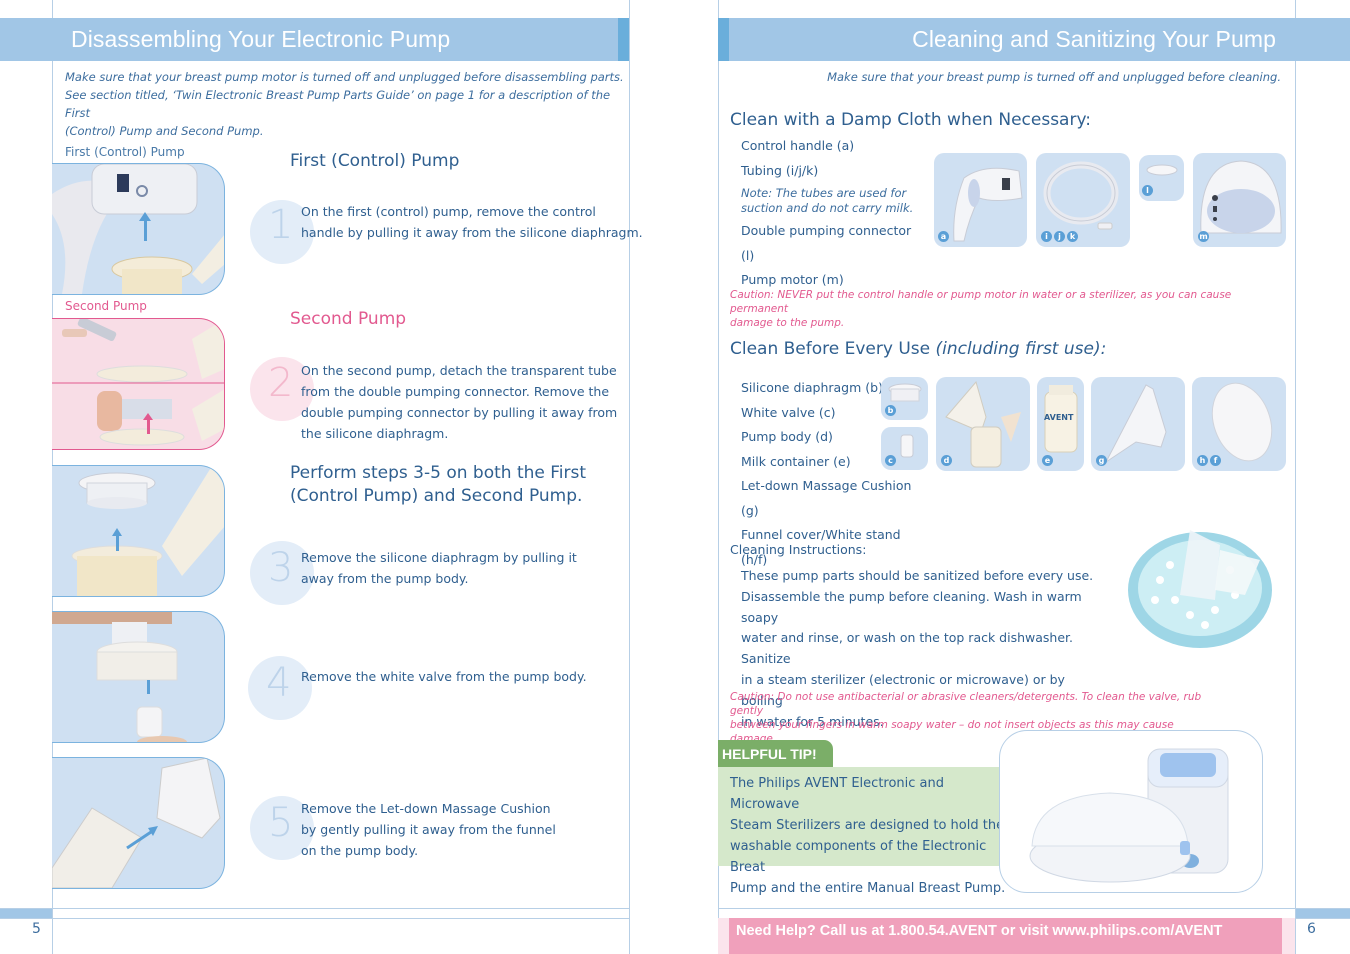  Describe the element at coordinates (1311, 929) in the screenshot. I see `right-page-number: 6` at that location.